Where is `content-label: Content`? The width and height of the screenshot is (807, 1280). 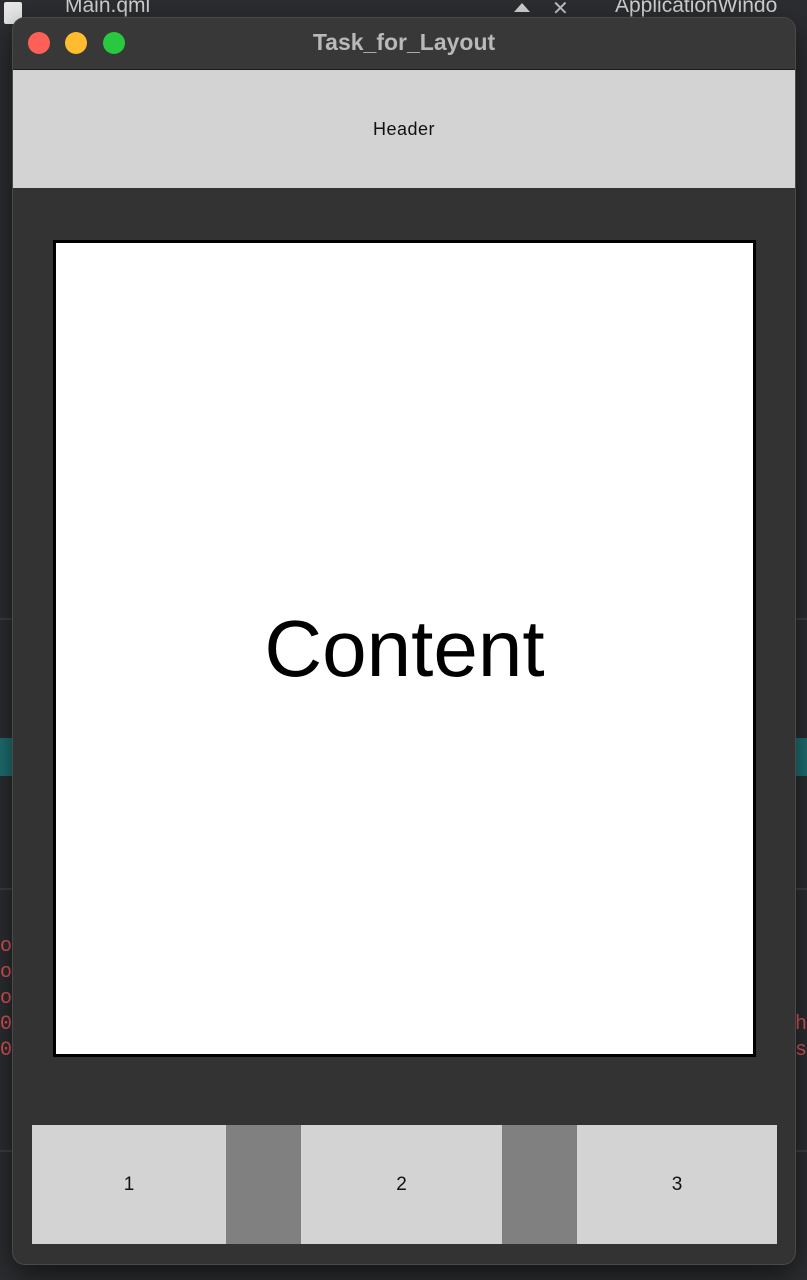 content-label: Content is located at coordinates (404, 648).